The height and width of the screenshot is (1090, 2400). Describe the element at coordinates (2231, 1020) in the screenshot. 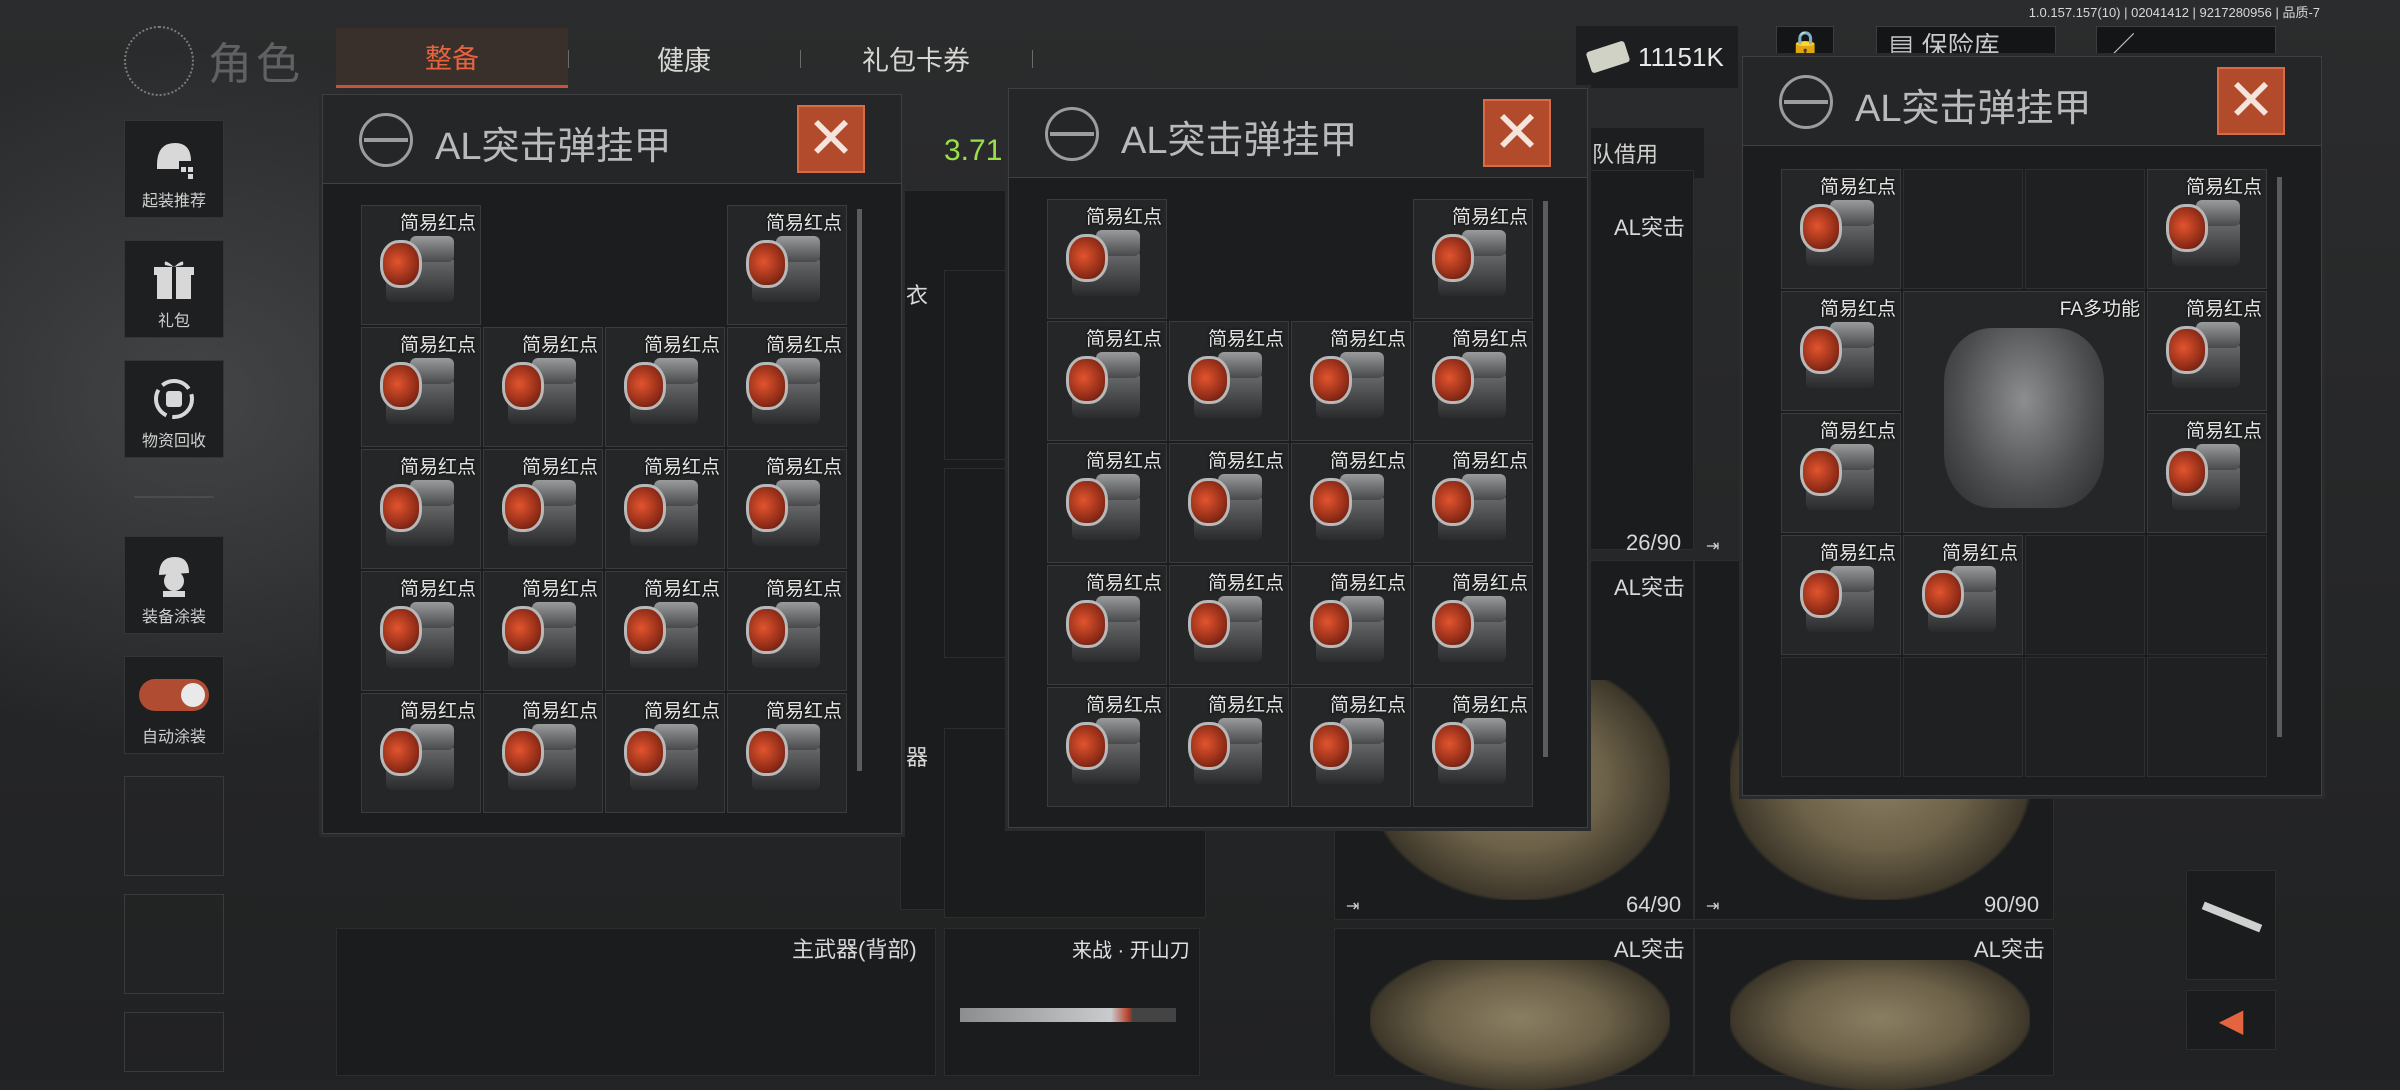

I see `collapse-arrow-button: ◀` at that location.